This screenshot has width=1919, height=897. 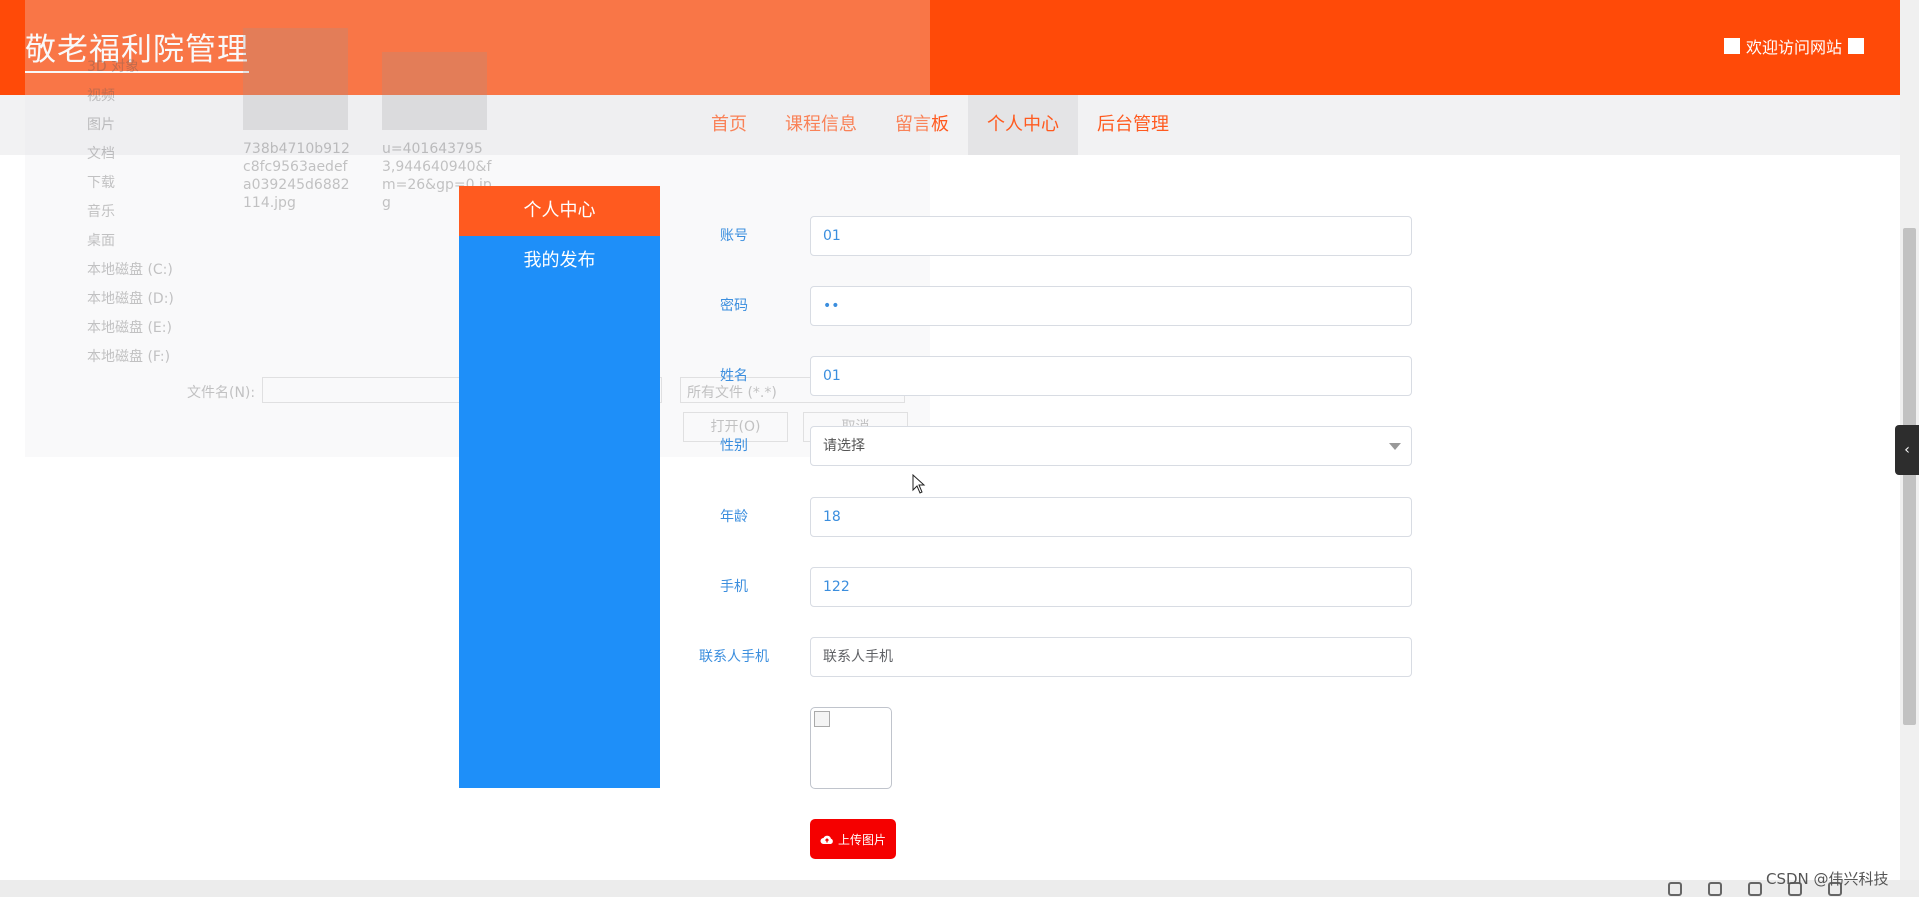 What do you see at coordinates (922, 125) in the screenshot?
I see `nav-item-message-board: 留言板` at bounding box center [922, 125].